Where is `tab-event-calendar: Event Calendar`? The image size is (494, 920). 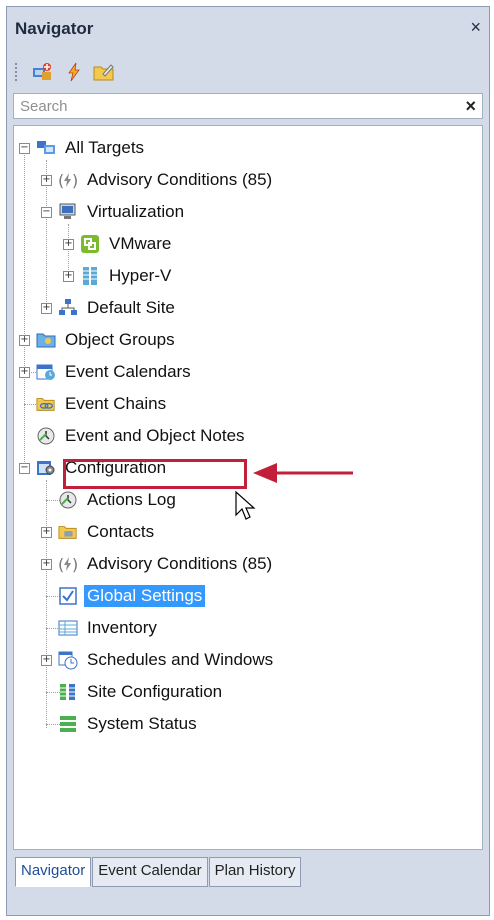
tab-event-calendar: Event Calendar is located at coordinates (150, 872).